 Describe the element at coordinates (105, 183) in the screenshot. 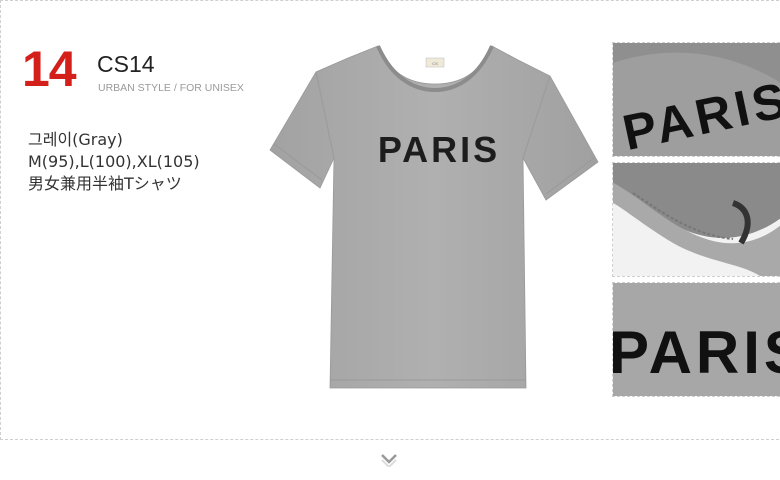

I see `type-line: 男女兼用半袖Tシャツ` at that location.